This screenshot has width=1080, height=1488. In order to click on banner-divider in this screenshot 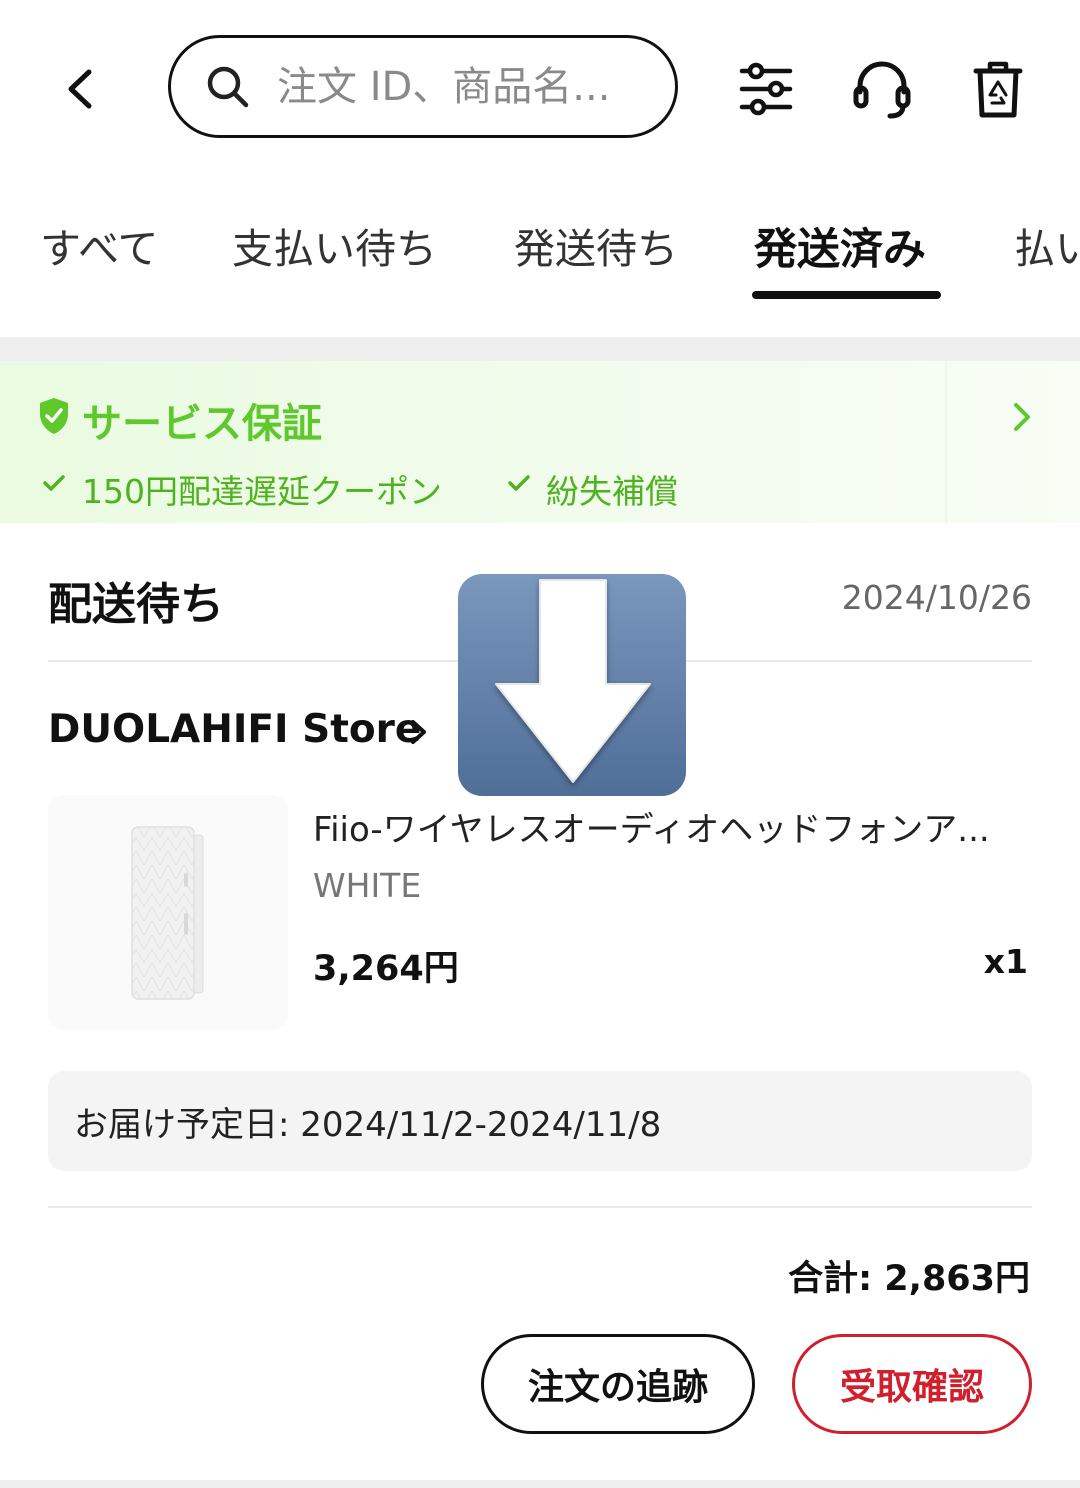, I will do `click(946, 442)`.